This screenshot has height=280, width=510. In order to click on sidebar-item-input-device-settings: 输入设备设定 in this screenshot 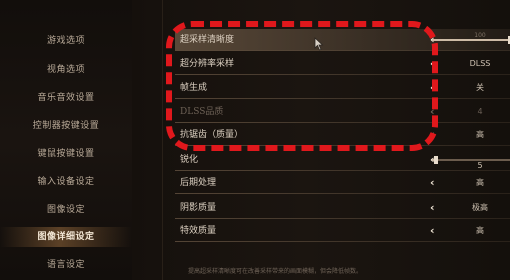, I will do `click(66, 182)`.